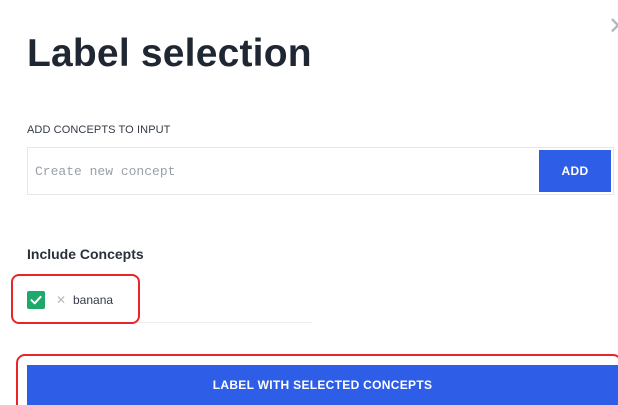 The height and width of the screenshot is (405, 618). Describe the element at coordinates (611, 26) in the screenshot. I see `close-icon: ✕` at that location.